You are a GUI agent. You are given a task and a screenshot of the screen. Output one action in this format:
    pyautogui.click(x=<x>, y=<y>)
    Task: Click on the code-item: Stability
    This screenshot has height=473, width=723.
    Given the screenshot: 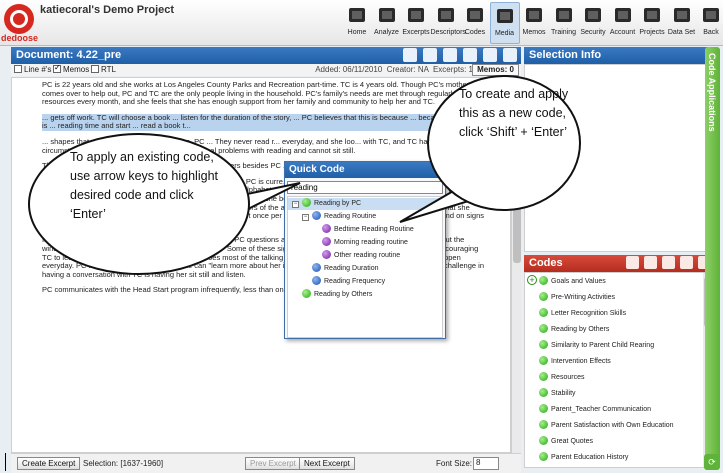 What is the action you would take?
    pyautogui.click(x=557, y=392)
    